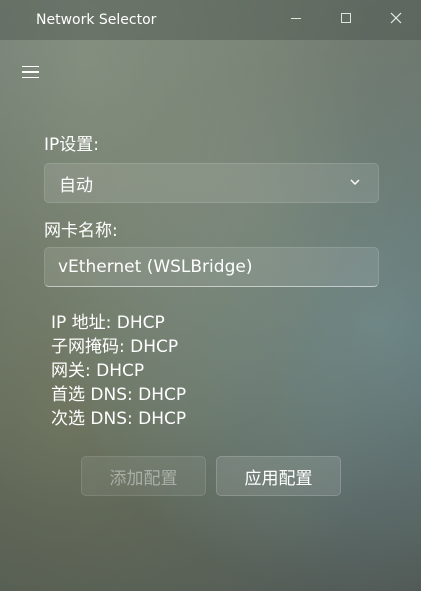  I want to click on window-title: Network Selector, so click(96, 20).